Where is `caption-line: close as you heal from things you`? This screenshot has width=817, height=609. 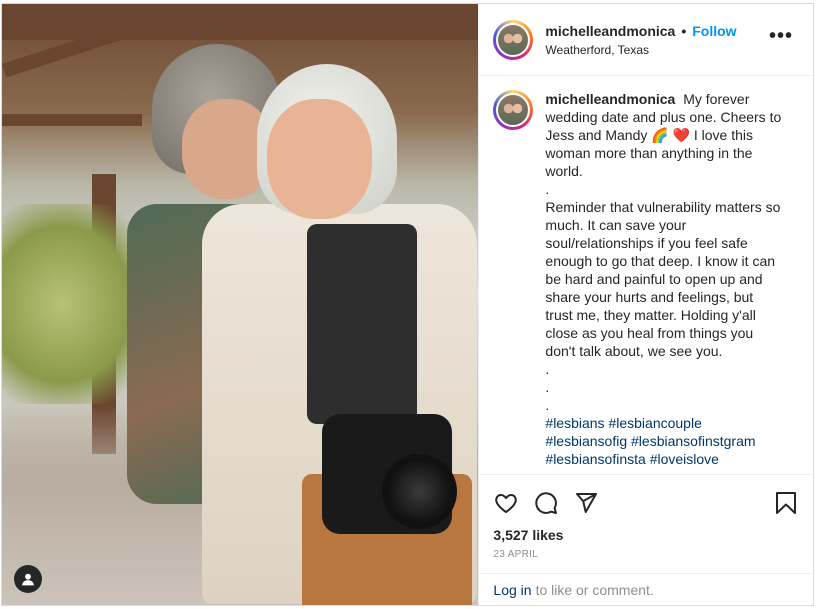
caption-line: close as you heal from things you is located at coordinates (649, 333).